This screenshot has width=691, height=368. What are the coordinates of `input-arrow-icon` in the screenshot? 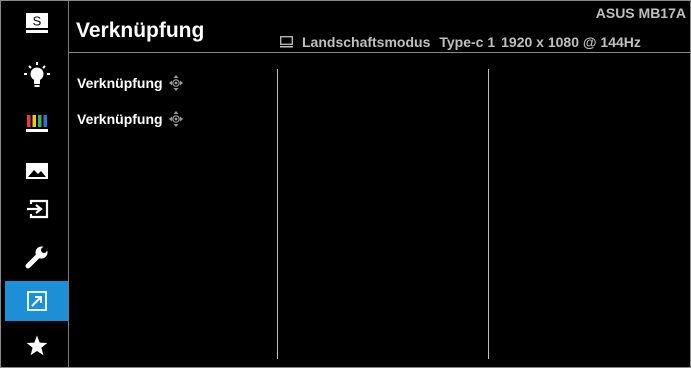 It's located at (37, 209).